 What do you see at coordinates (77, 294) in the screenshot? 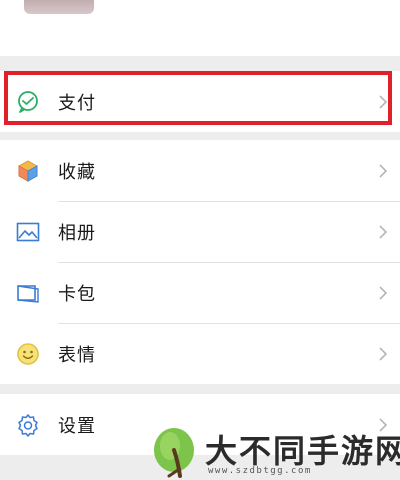
I see `menu-item-label: 卡包` at bounding box center [77, 294].